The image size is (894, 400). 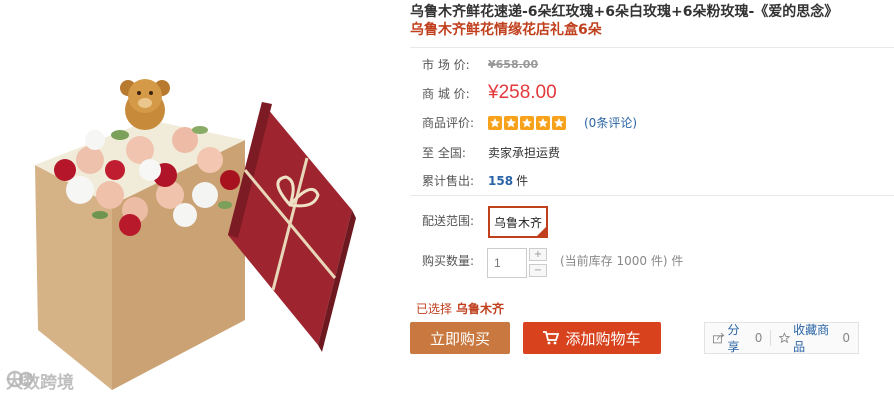 I want to click on social-actions: 分享 0 收藏商品 0, so click(x=781, y=338).